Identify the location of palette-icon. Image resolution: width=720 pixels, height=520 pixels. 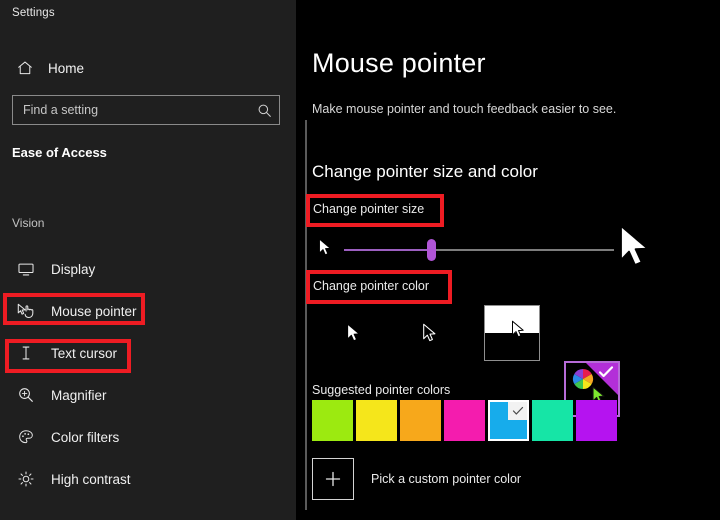
(25, 437).